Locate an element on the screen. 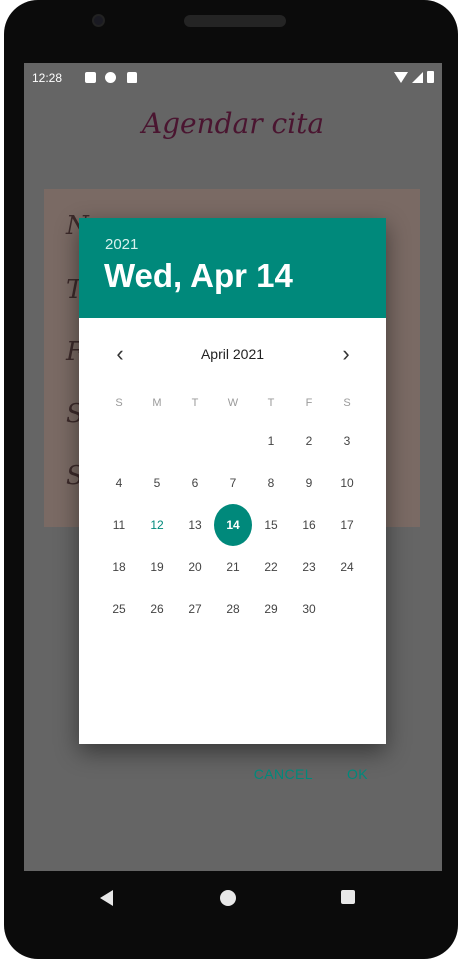  battery-icon is located at coordinates (430, 77).